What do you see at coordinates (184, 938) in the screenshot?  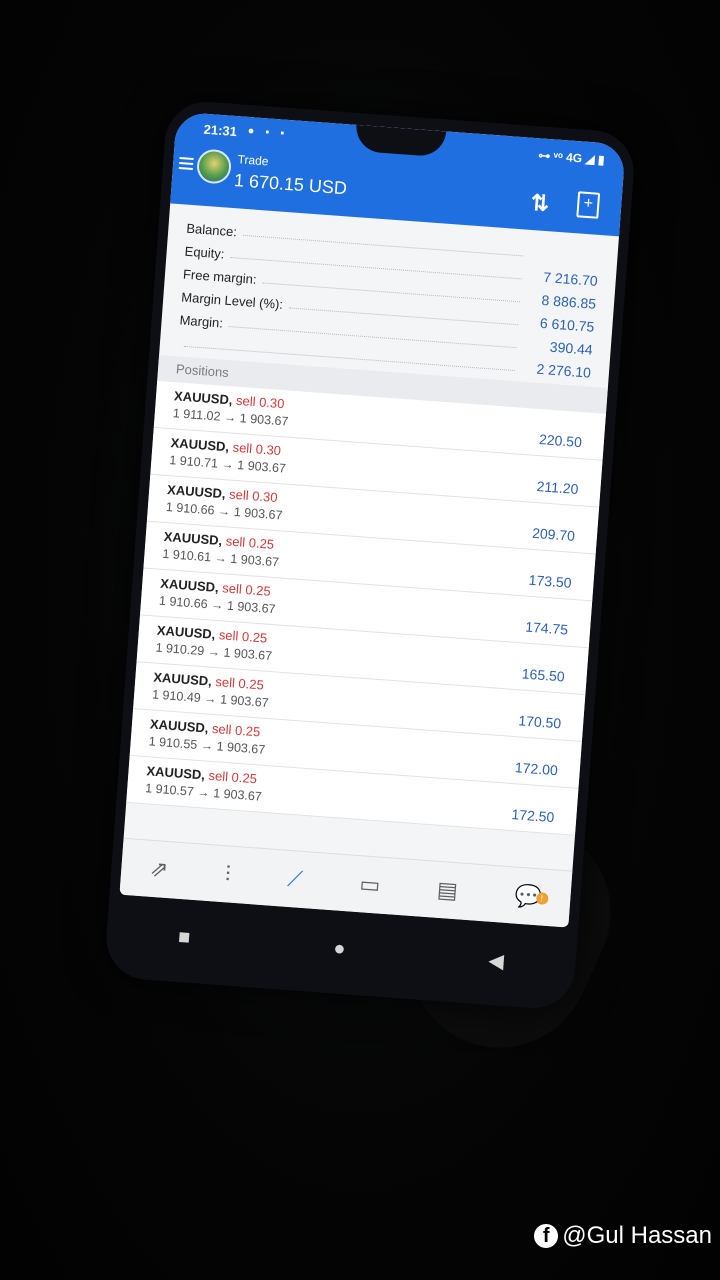 I see `recents-button: ■` at bounding box center [184, 938].